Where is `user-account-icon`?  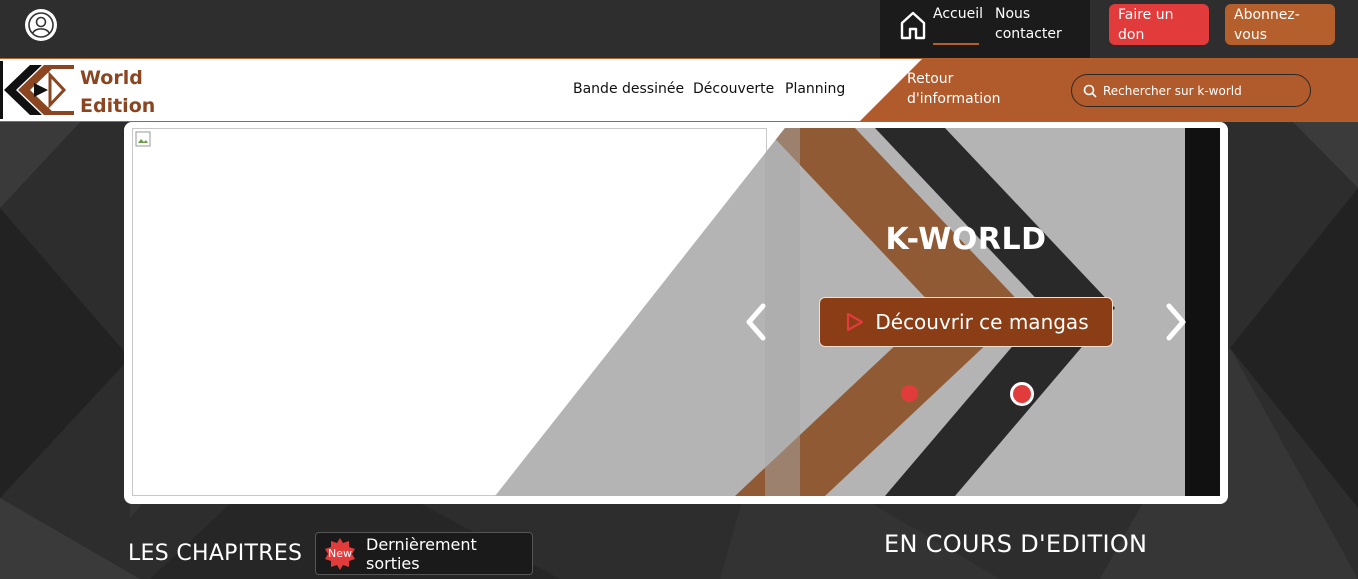 user-account-icon is located at coordinates (41, 25).